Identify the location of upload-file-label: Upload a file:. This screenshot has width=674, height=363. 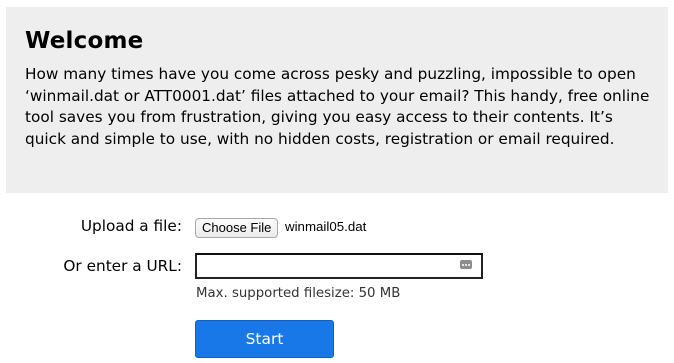
(131, 226).